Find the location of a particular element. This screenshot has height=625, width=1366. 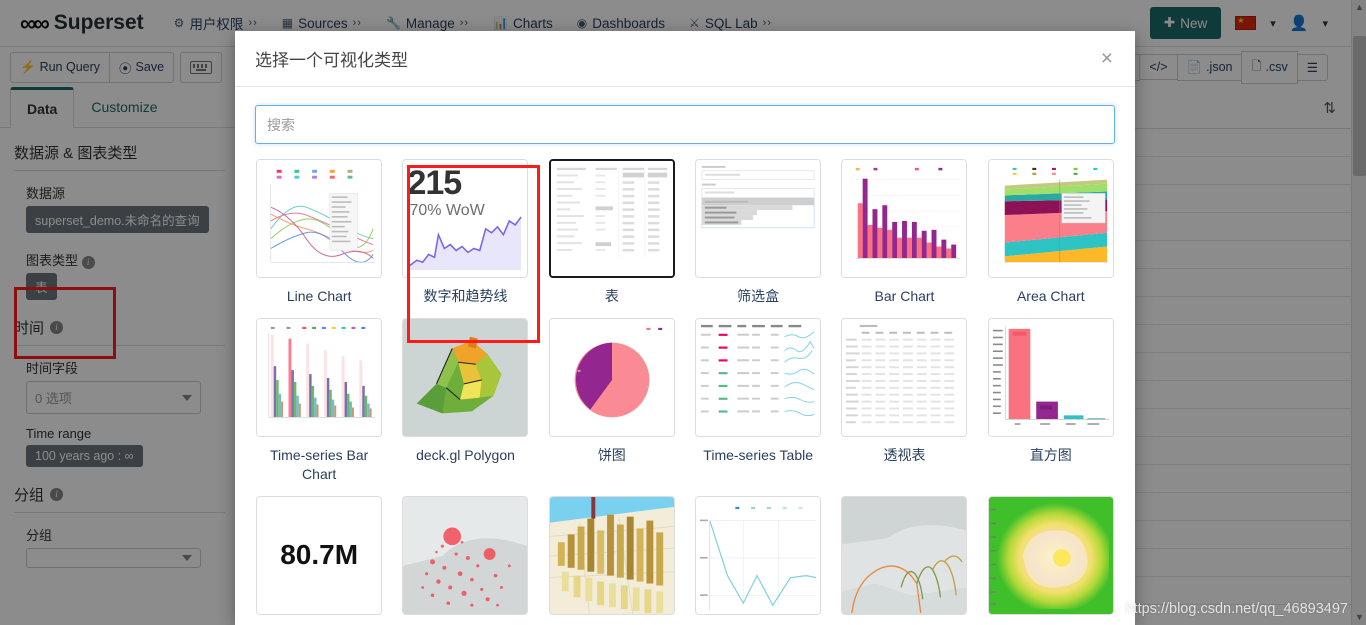

area-chart-thumb is located at coordinates (1050, 218).